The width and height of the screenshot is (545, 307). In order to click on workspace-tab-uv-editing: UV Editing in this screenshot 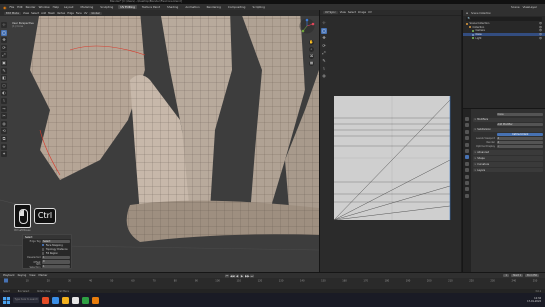, I will do `click(127, 7)`.